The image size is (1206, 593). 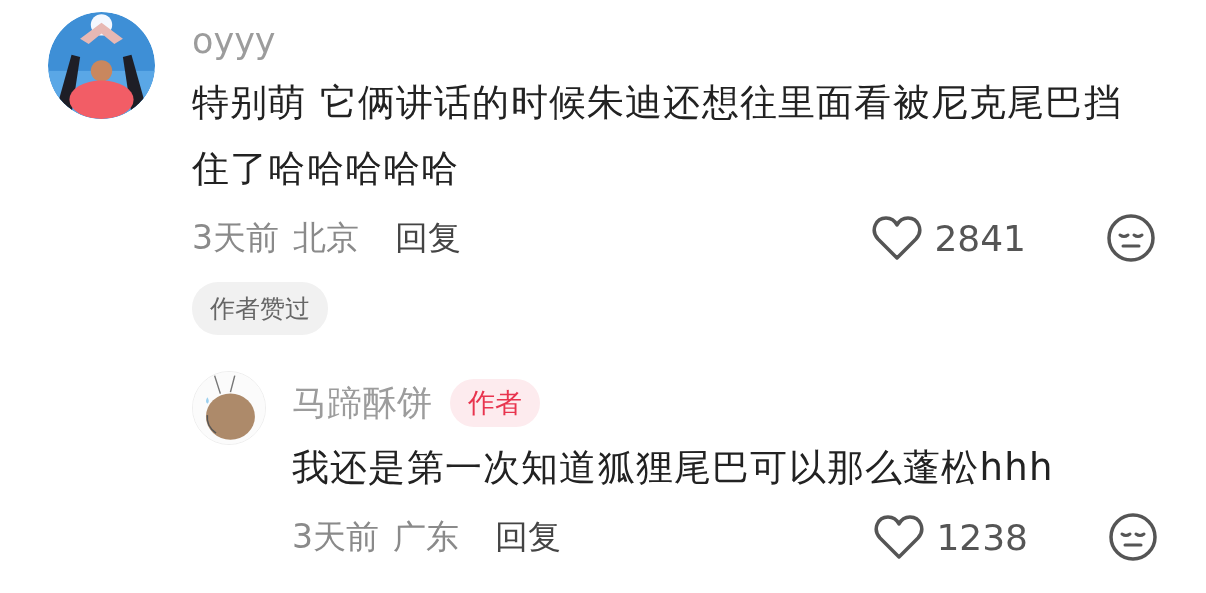 I want to click on like-button: 2841, so click(x=949, y=238).